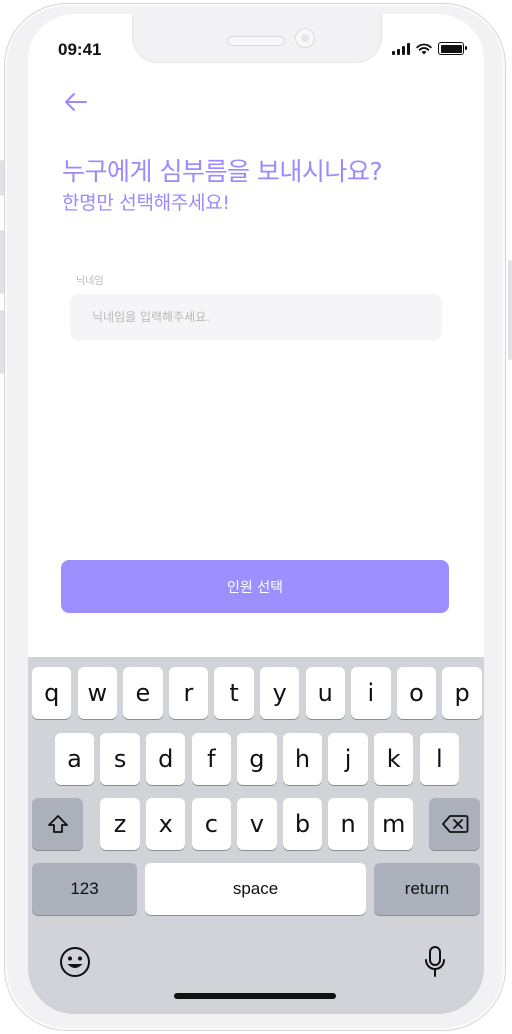  What do you see at coordinates (120, 759) in the screenshot?
I see `key-s: s` at bounding box center [120, 759].